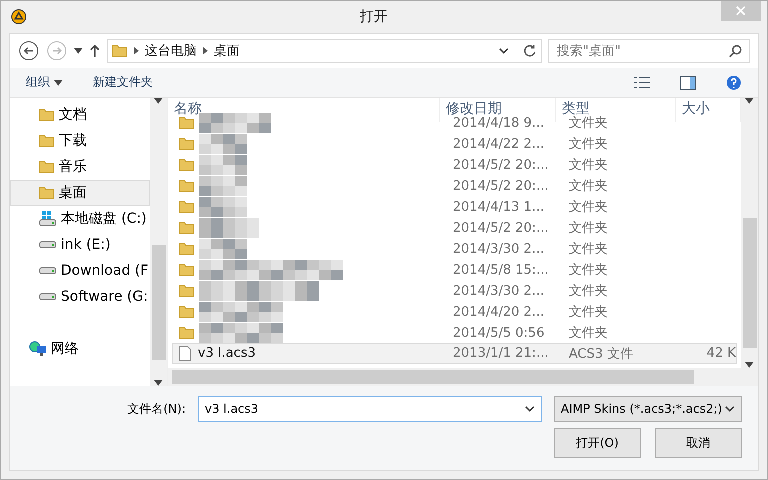 This screenshot has width=768, height=480. What do you see at coordinates (156, 409) in the screenshot?
I see `filename-label: 文件名(N):` at bounding box center [156, 409].